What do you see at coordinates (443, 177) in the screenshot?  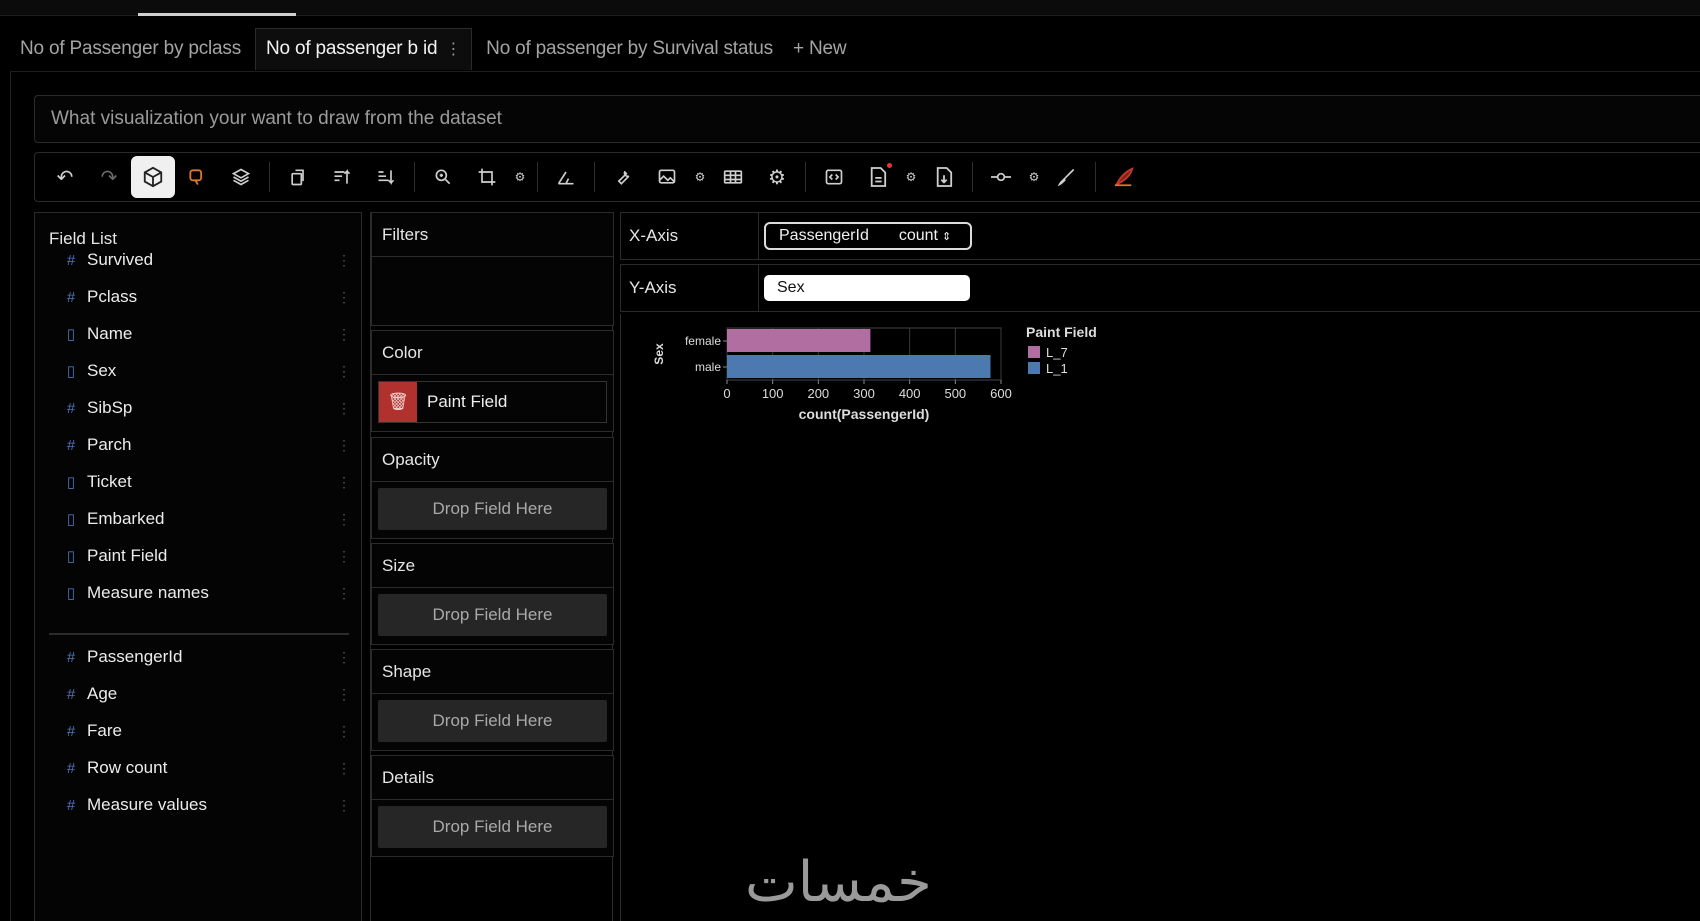 I see `zoom-icon` at bounding box center [443, 177].